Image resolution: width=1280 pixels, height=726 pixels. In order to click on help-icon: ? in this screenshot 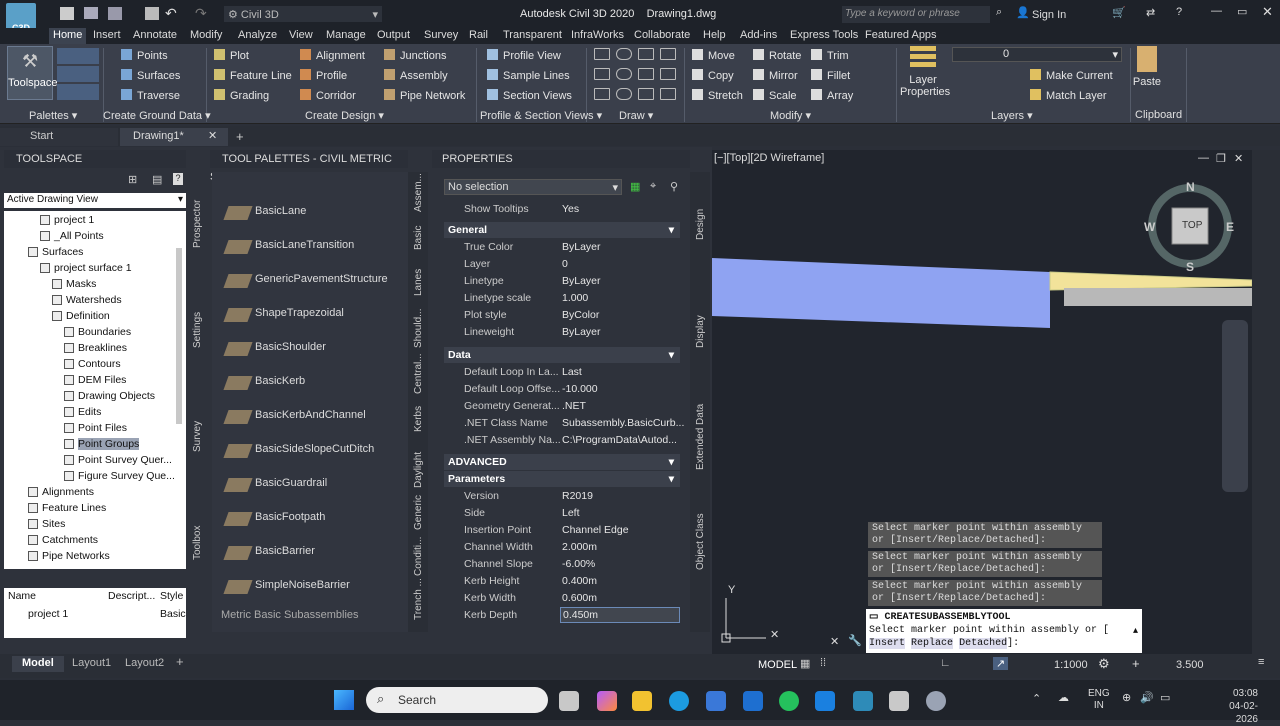, I will do `click(1179, 12)`.